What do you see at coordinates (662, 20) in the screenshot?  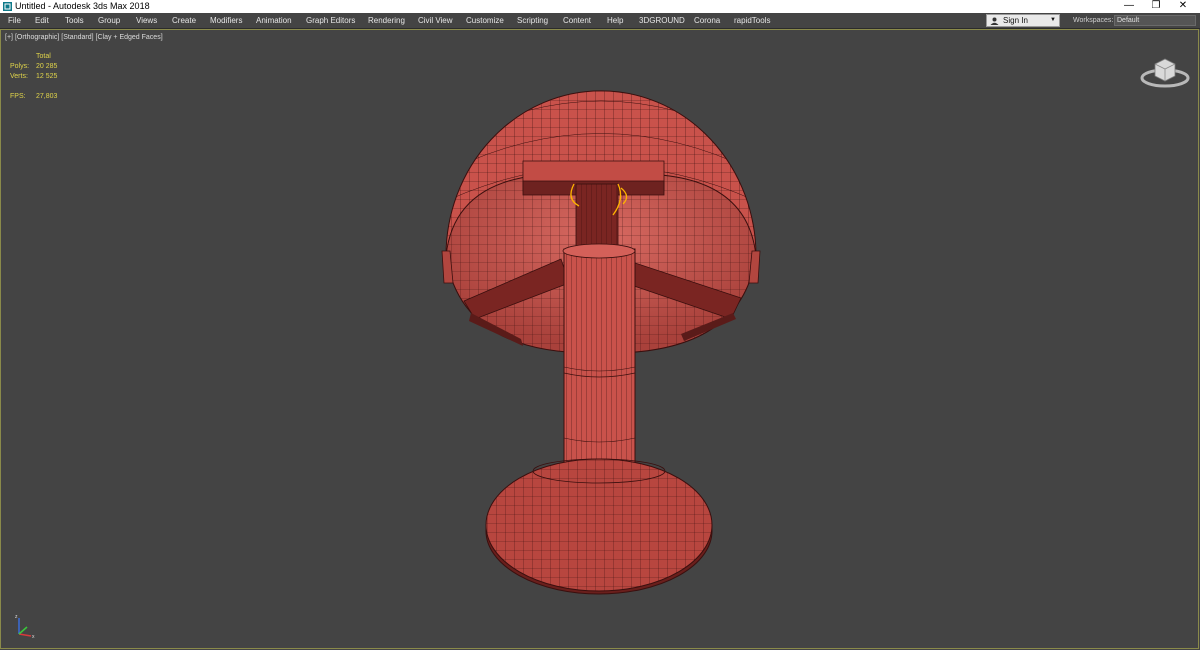 I see `menu-3dground: 3DGROUND` at bounding box center [662, 20].